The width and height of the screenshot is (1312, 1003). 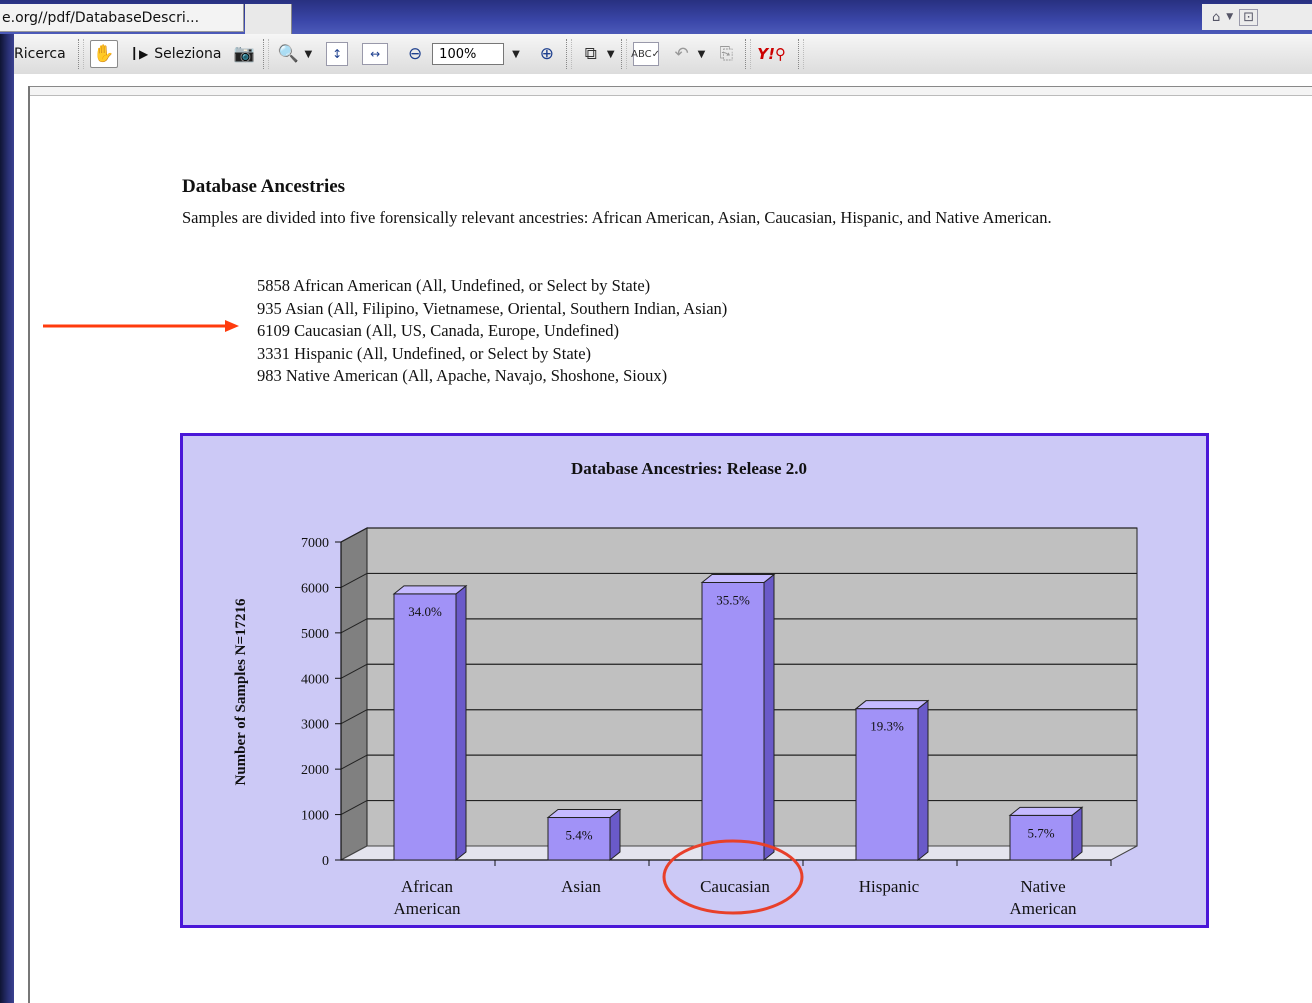 What do you see at coordinates (671, 91) in the screenshot?
I see `page-top-border` at bounding box center [671, 91].